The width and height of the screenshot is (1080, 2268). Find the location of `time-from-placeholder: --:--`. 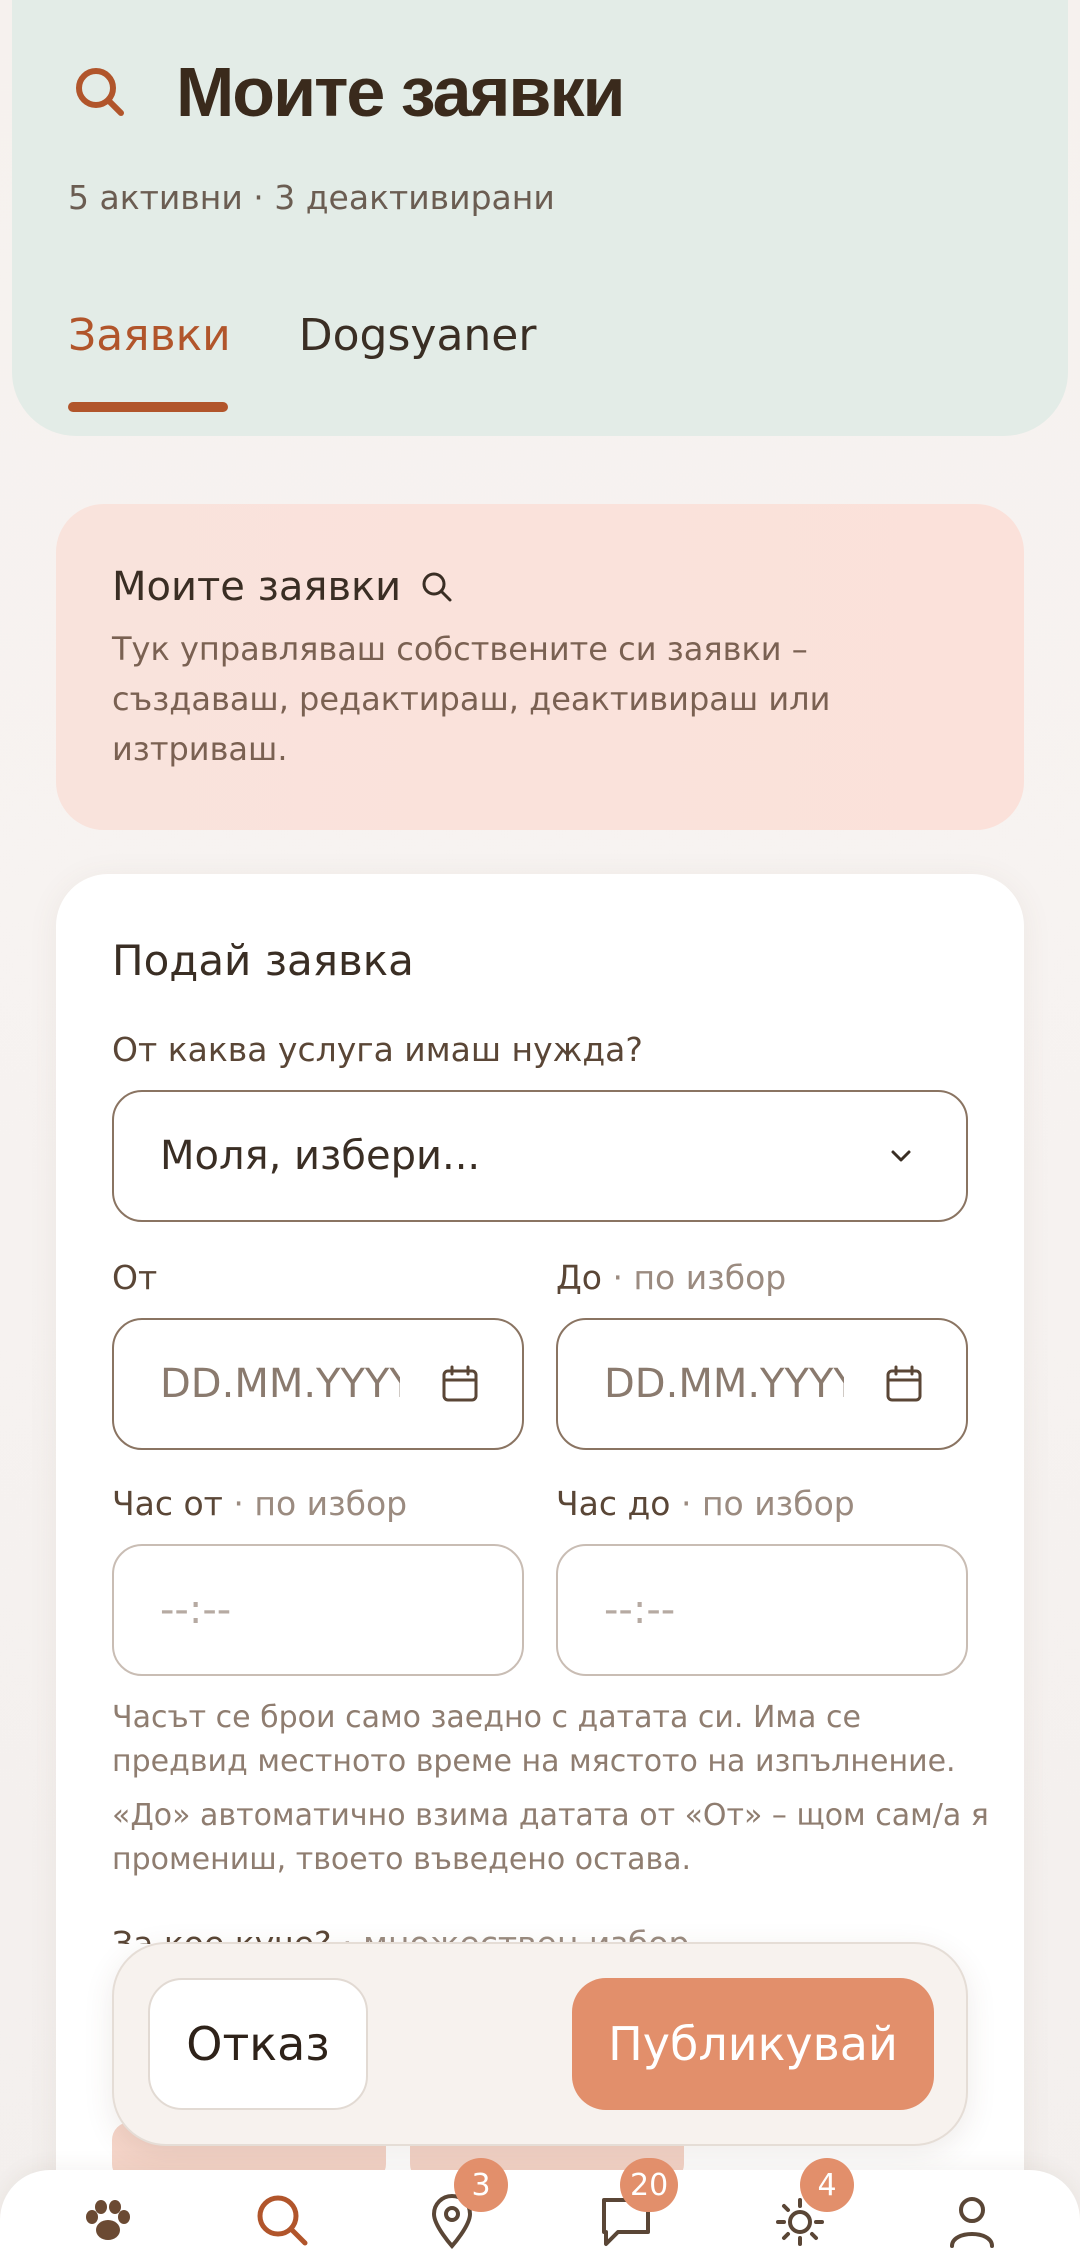

time-from-placeholder: --:-- is located at coordinates (196, 1610).